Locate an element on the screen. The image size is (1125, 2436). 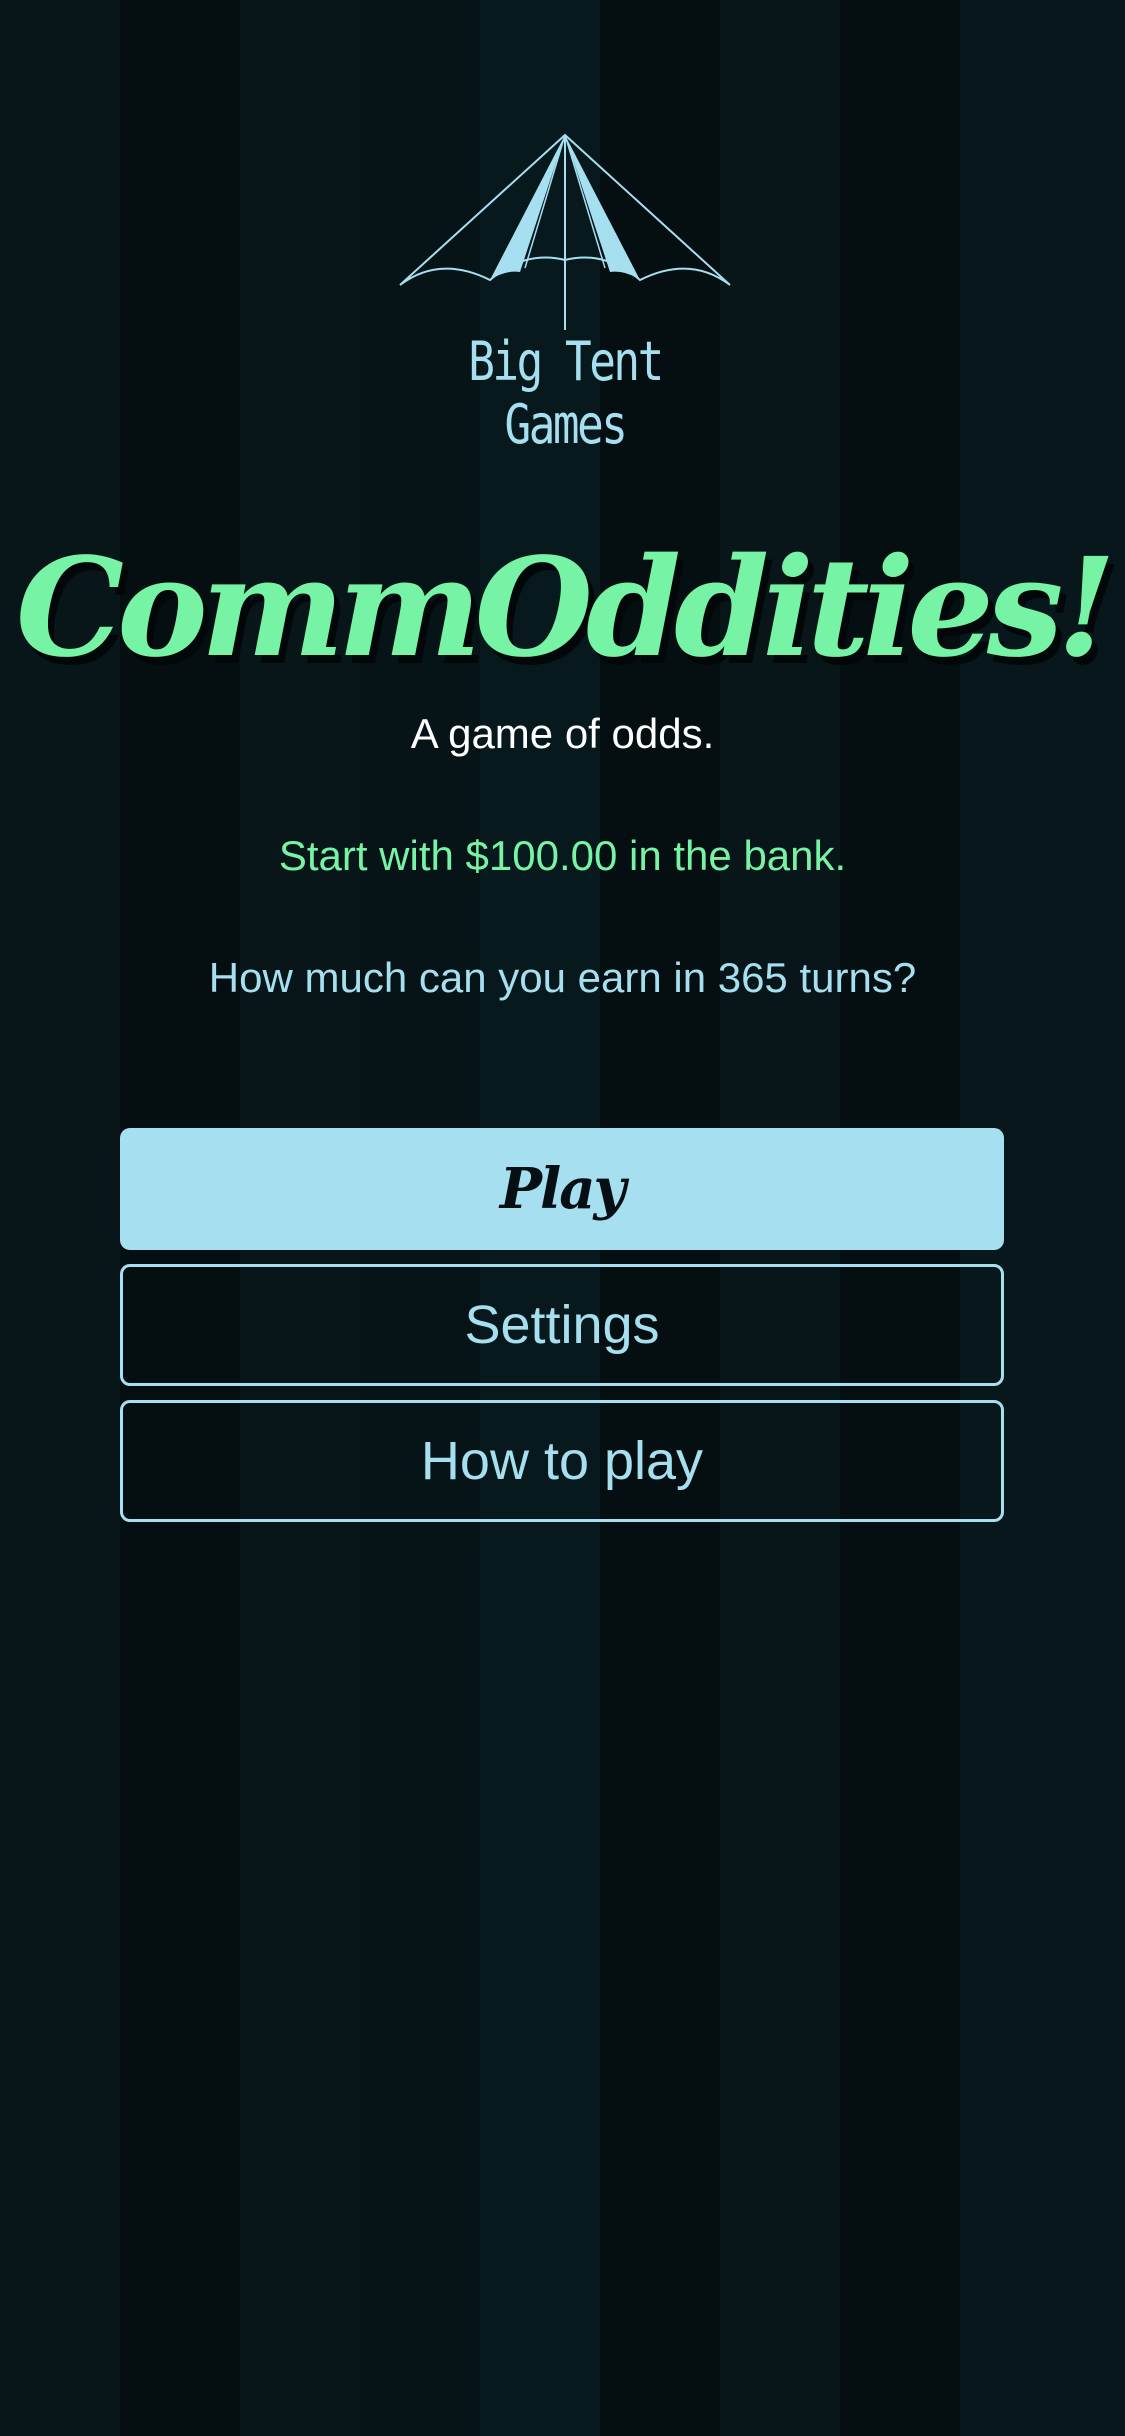
bank-start-text: Start with $100.00 in the bank. is located at coordinates (562, 855).